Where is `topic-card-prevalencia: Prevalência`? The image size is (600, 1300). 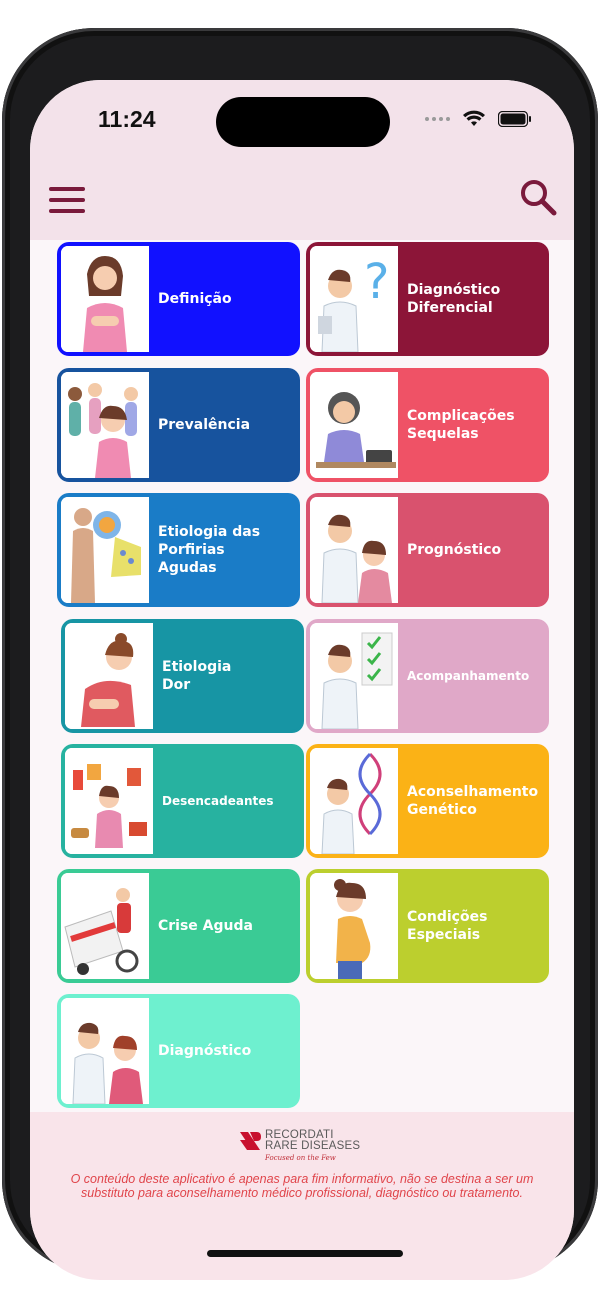 topic-card-prevalencia: Prevalência is located at coordinates (178, 425).